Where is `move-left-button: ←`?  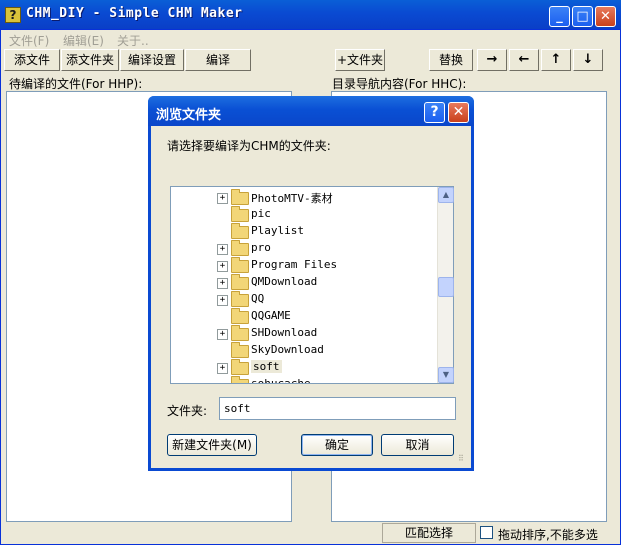
move-left-button: ← is located at coordinates (524, 60).